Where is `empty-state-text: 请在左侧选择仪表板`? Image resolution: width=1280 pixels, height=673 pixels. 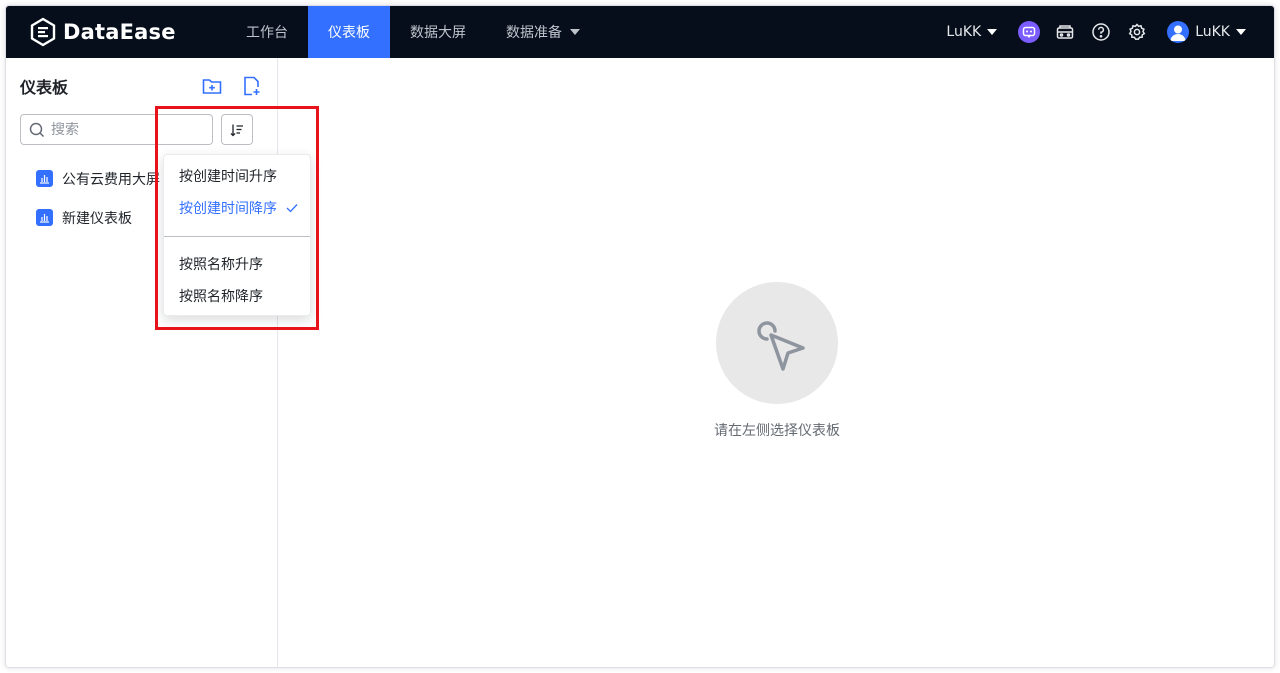
empty-state-text: 请在左侧选择仪表板 is located at coordinates (777, 431).